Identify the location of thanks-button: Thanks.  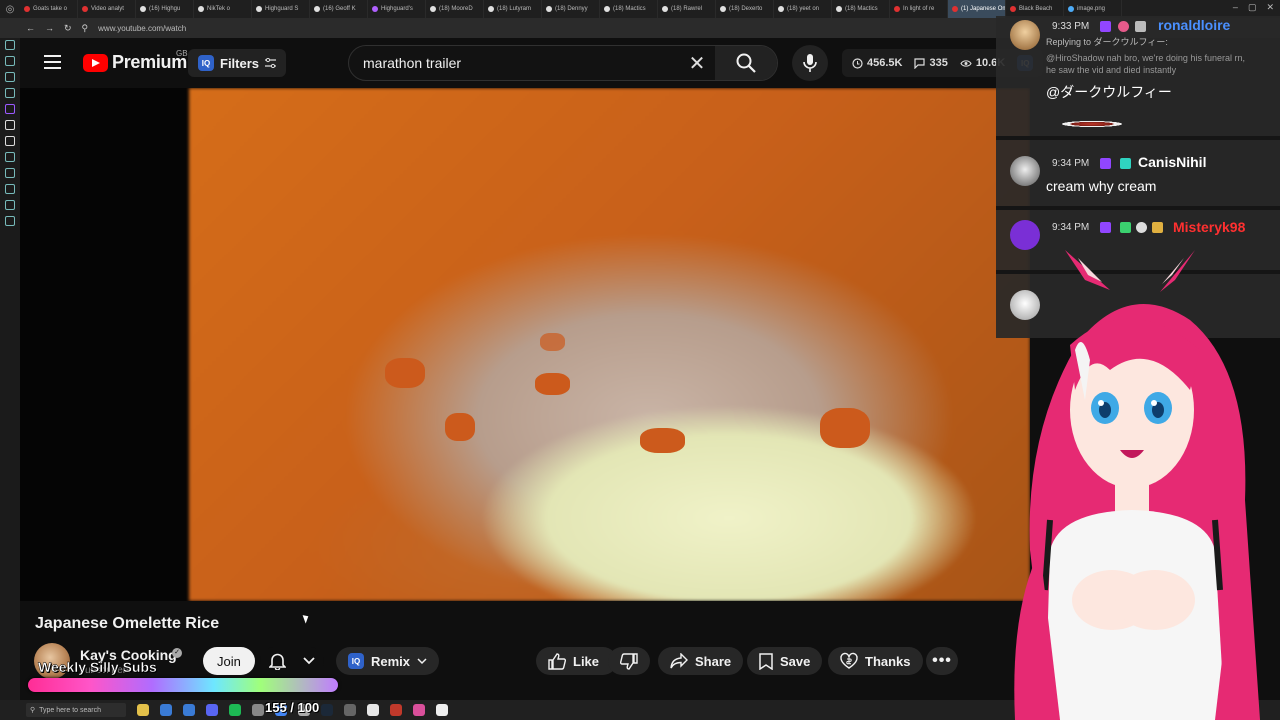
(875, 661).